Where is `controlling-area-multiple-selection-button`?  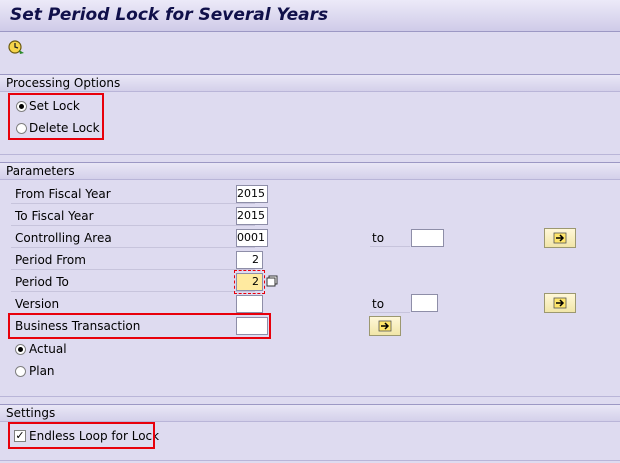 controlling-area-multiple-selection-button is located at coordinates (560, 238).